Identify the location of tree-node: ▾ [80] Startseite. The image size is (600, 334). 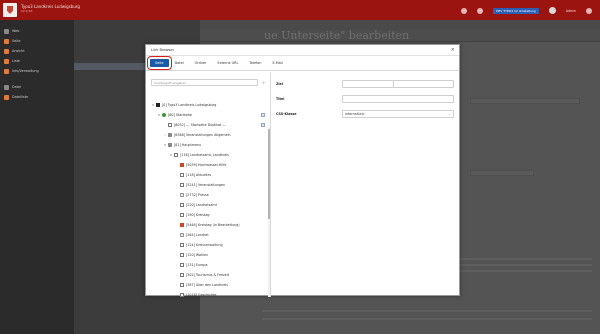
(207, 115).